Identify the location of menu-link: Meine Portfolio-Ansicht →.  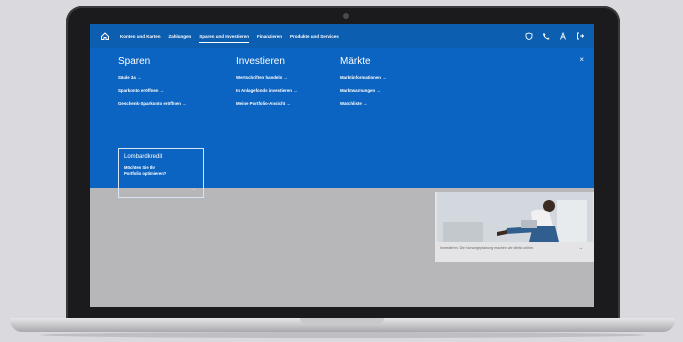
(267, 103).